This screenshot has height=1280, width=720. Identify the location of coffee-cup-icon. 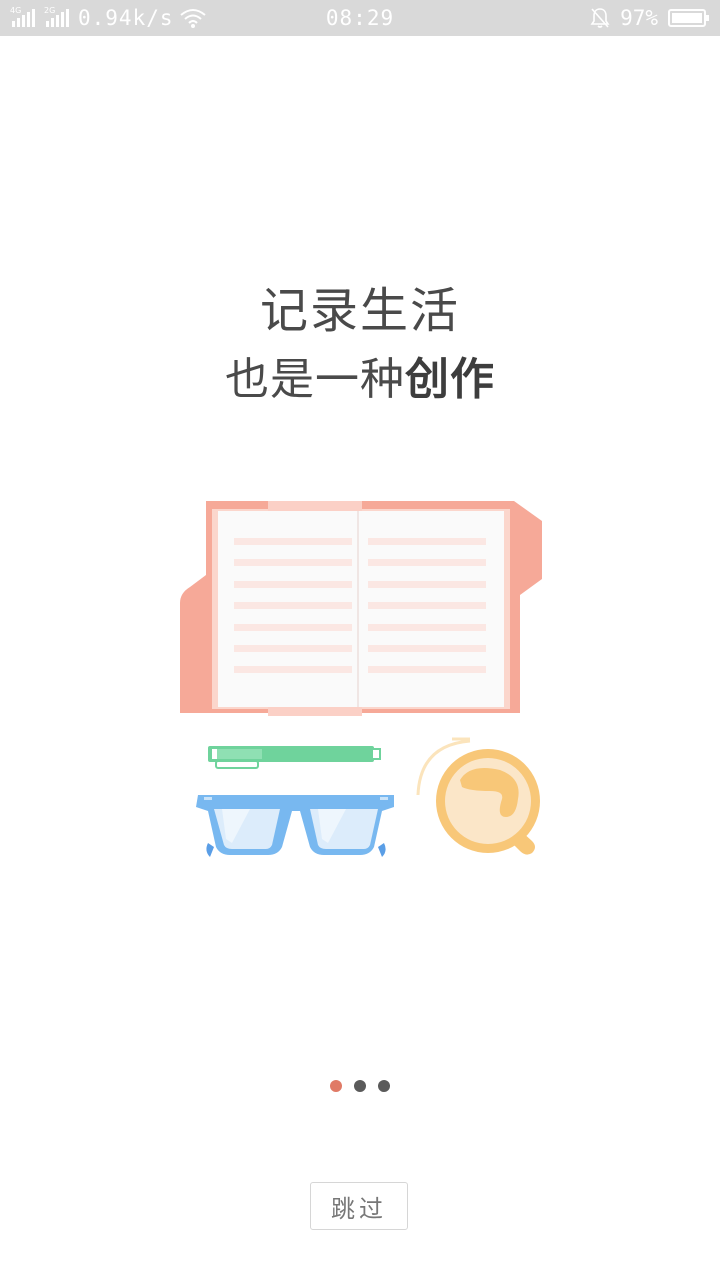
(478, 796).